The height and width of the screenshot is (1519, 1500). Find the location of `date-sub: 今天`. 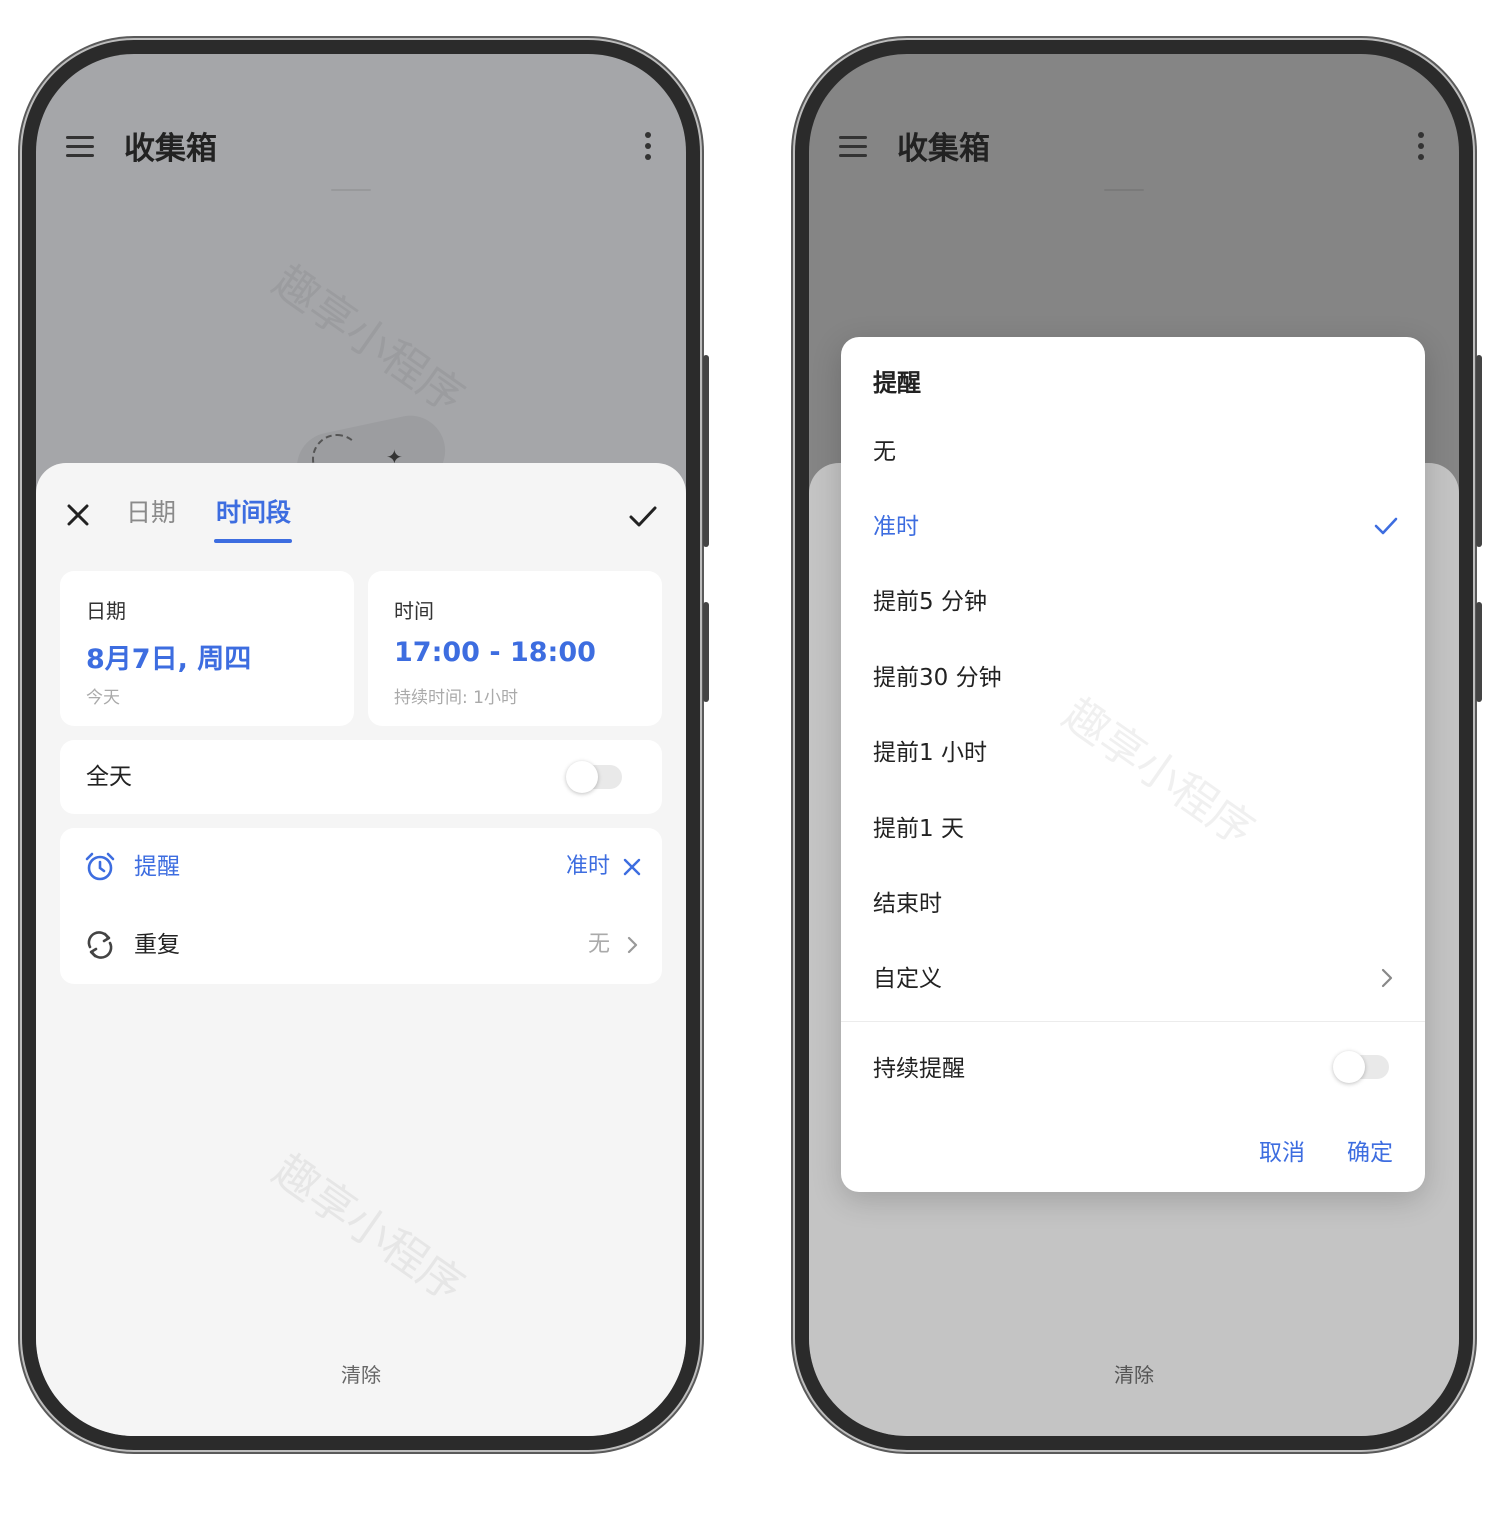

date-sub: 今天 is located at coordinates (103, 698).